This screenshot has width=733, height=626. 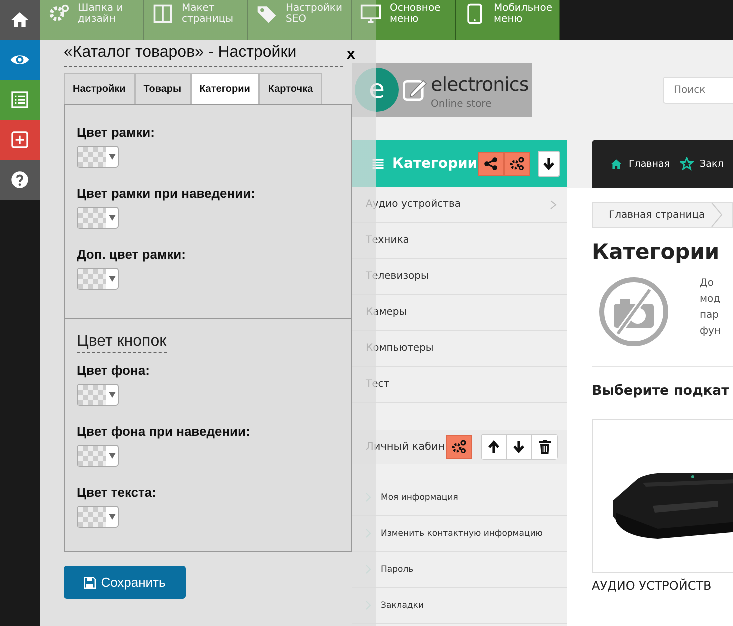 I want to click on move-down-button, so click(x=549, y=163).